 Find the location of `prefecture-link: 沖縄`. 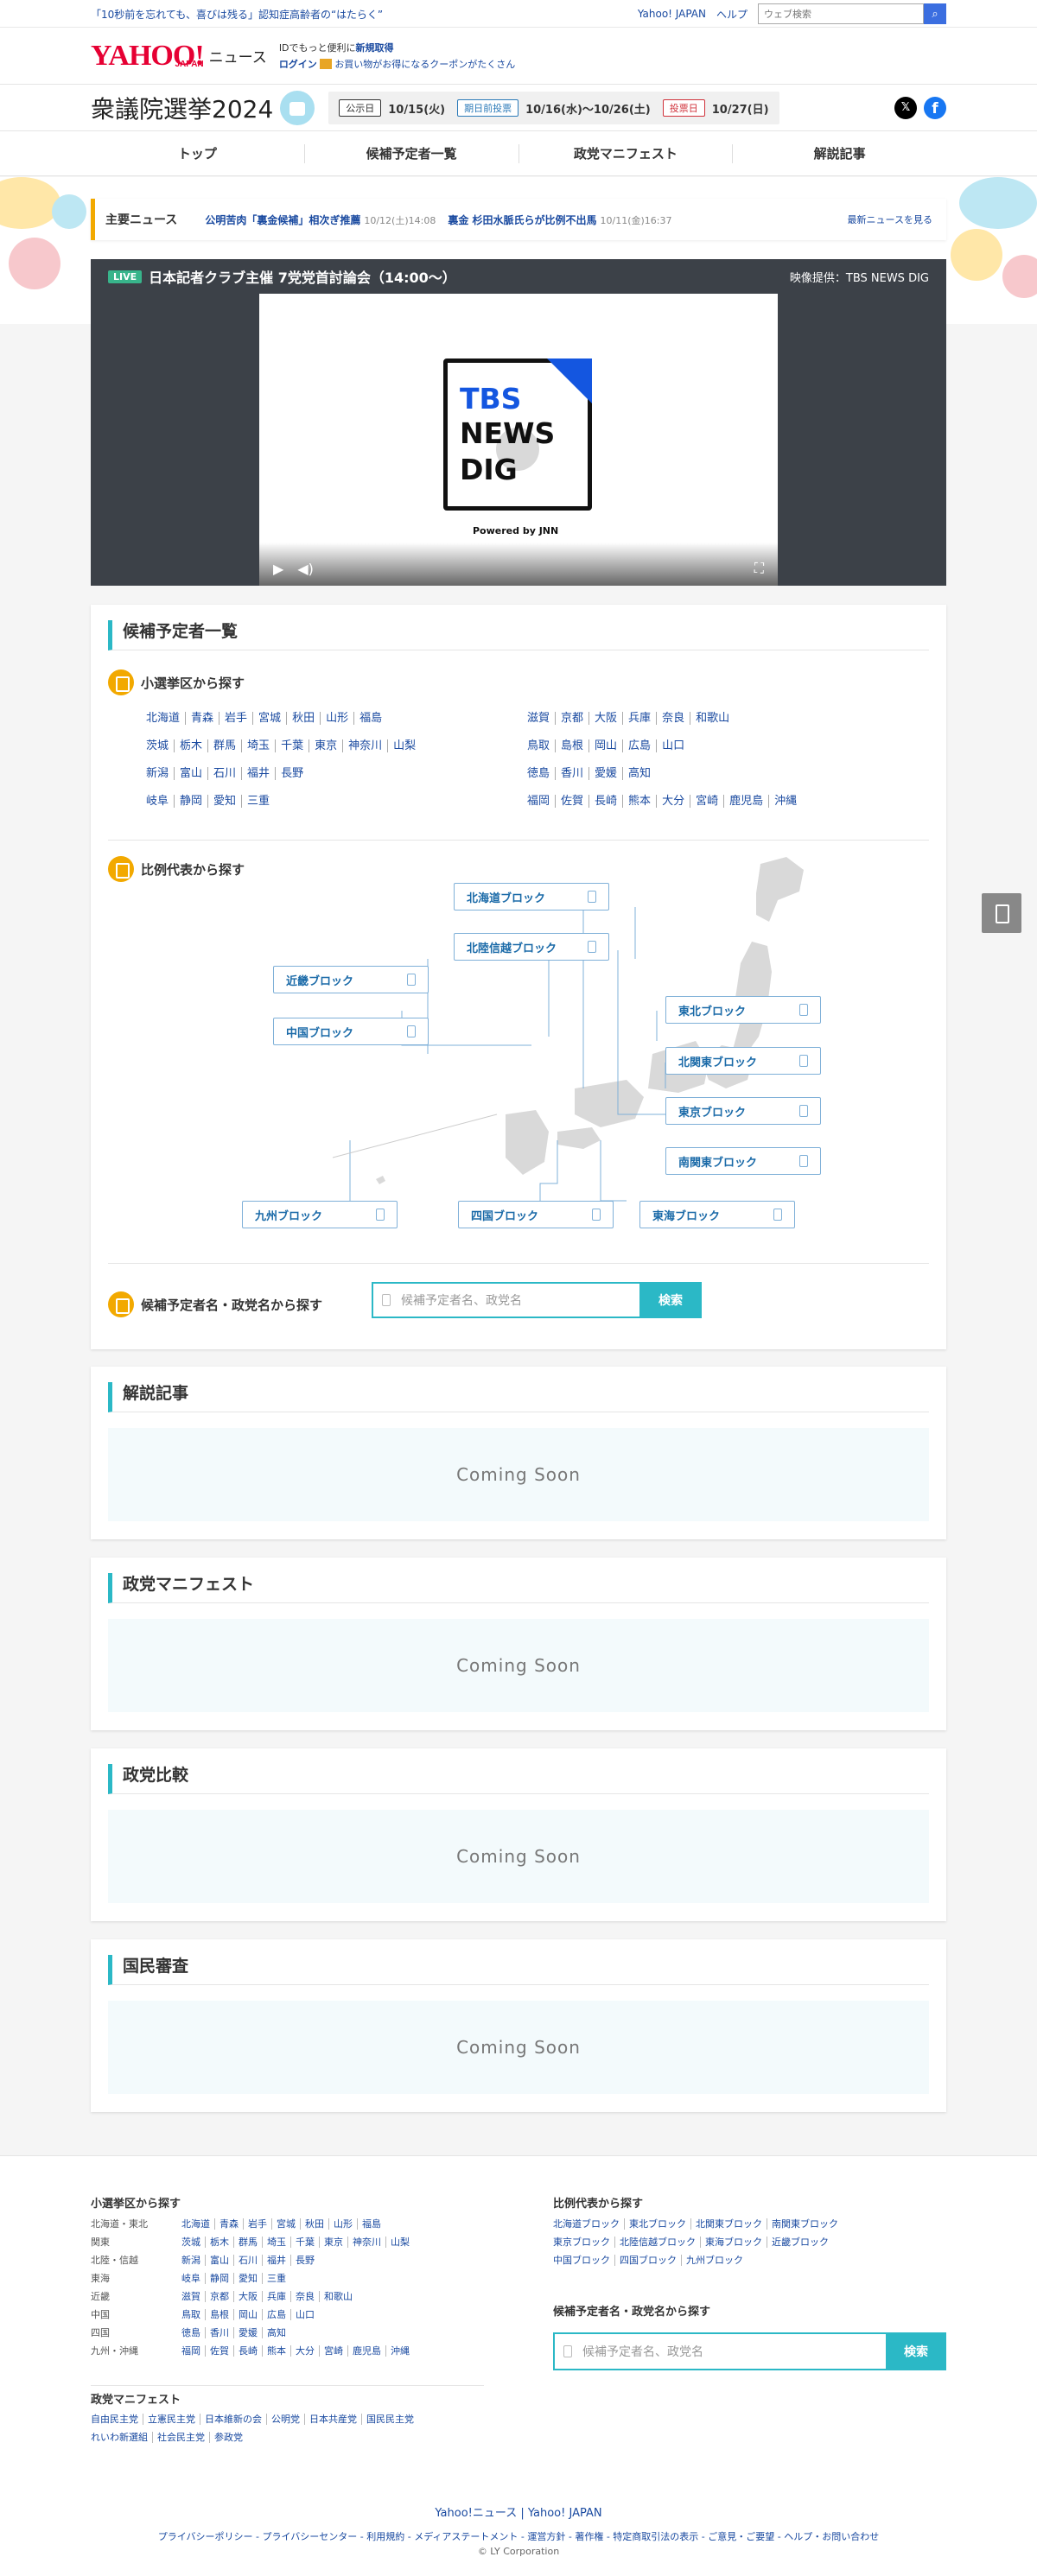

prefecture-link: 沖縄 is located at coordinates (400, 2351).